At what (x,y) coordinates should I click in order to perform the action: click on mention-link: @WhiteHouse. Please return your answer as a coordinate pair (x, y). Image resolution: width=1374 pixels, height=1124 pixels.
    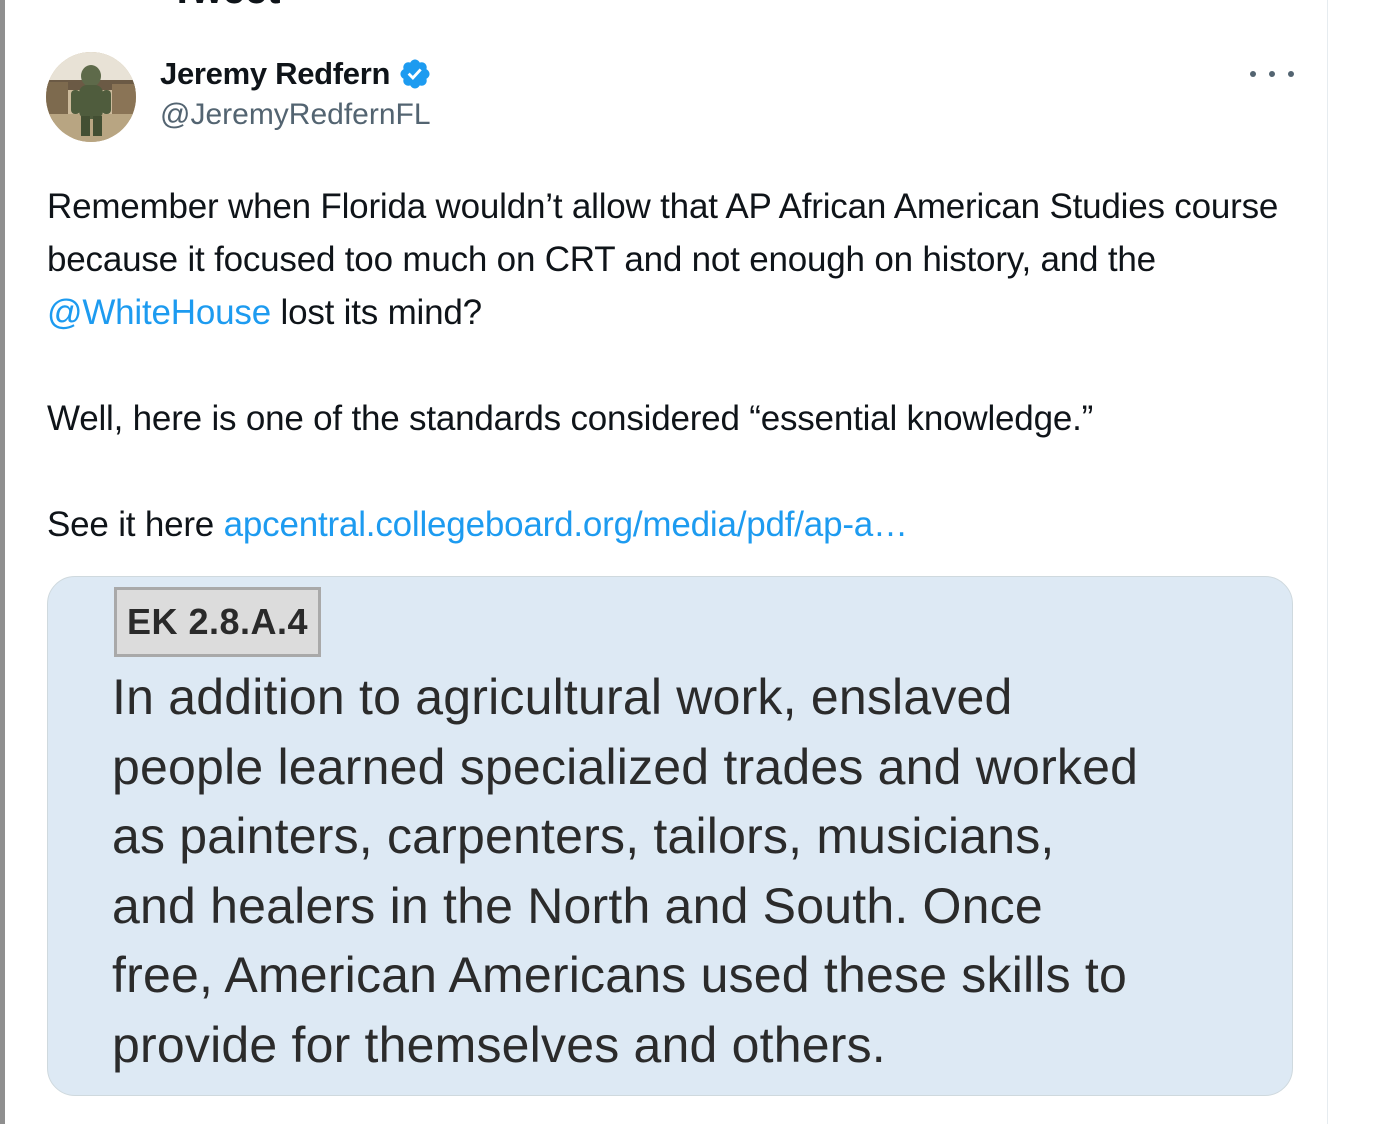
    Looking at the image, I should click on (159, 312).